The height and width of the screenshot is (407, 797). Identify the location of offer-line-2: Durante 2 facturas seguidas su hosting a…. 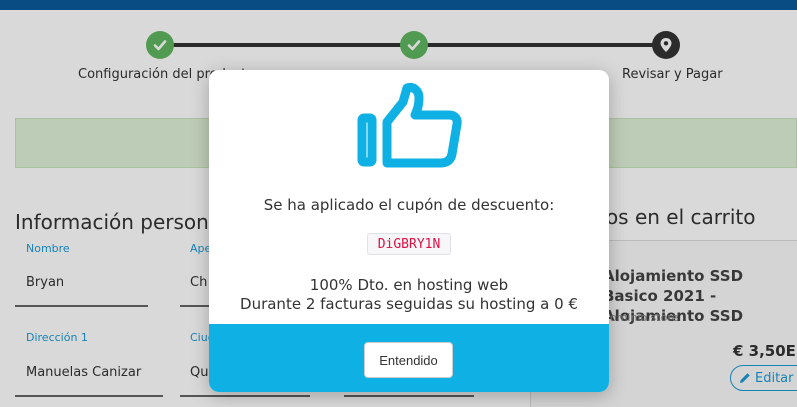
(409, 304).